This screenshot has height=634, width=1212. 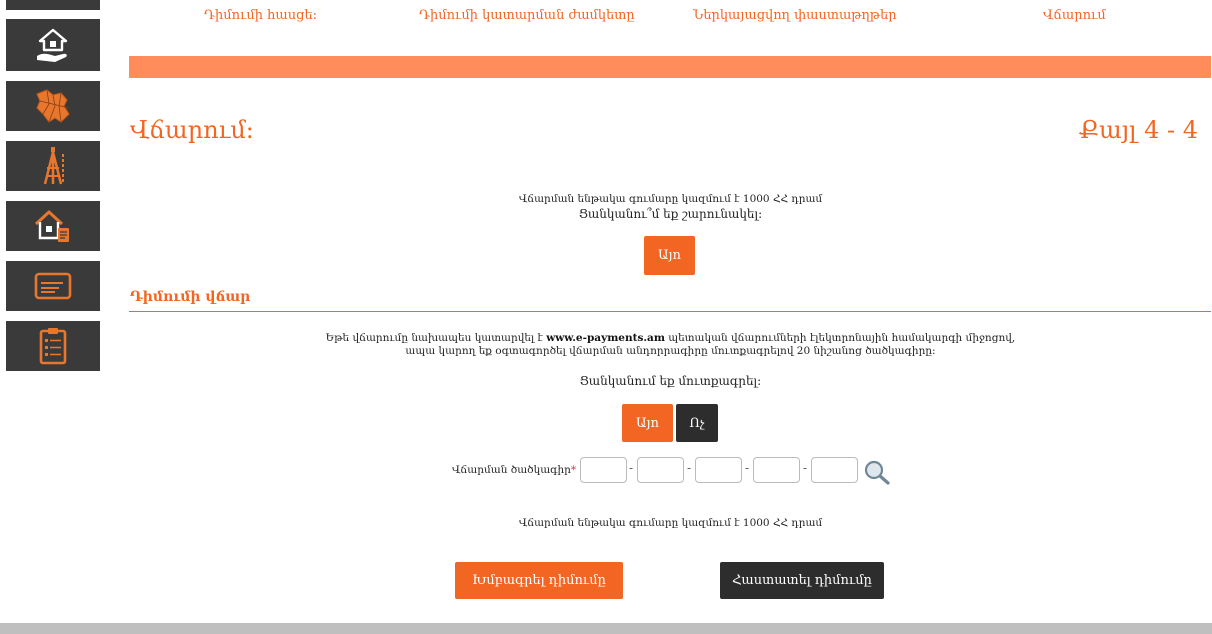 I want to click on e-payments-link: www.e-payments.am, so click(x=605, y=338).